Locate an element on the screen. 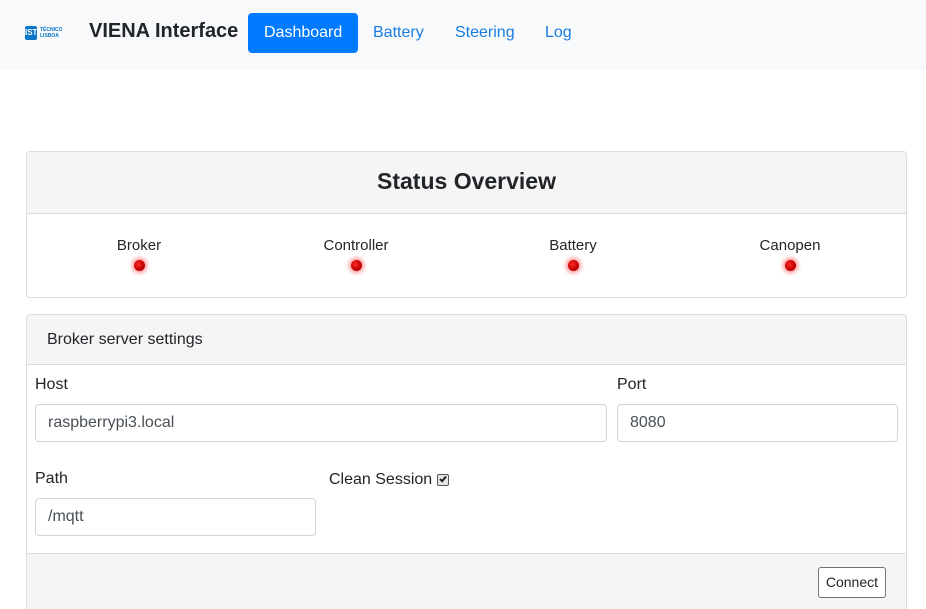  nav-link-battery: Battery is located at coordinates (398, 33).